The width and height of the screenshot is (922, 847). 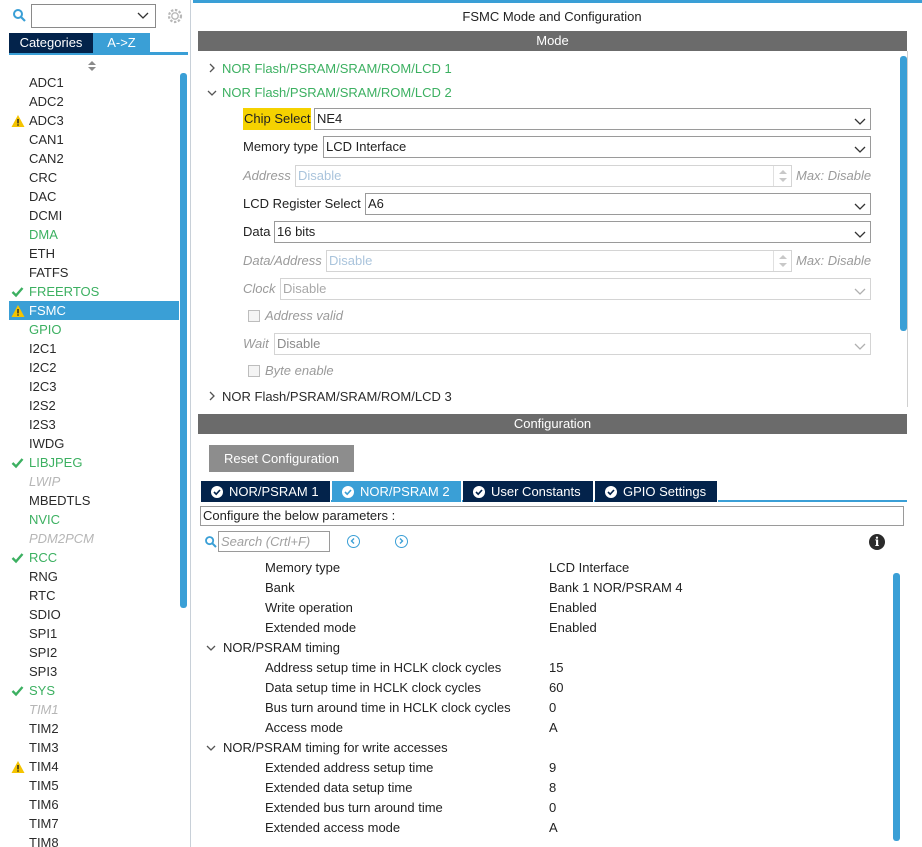 I want to click on peripheral-item: FSMC, so click(x=94, y=310).